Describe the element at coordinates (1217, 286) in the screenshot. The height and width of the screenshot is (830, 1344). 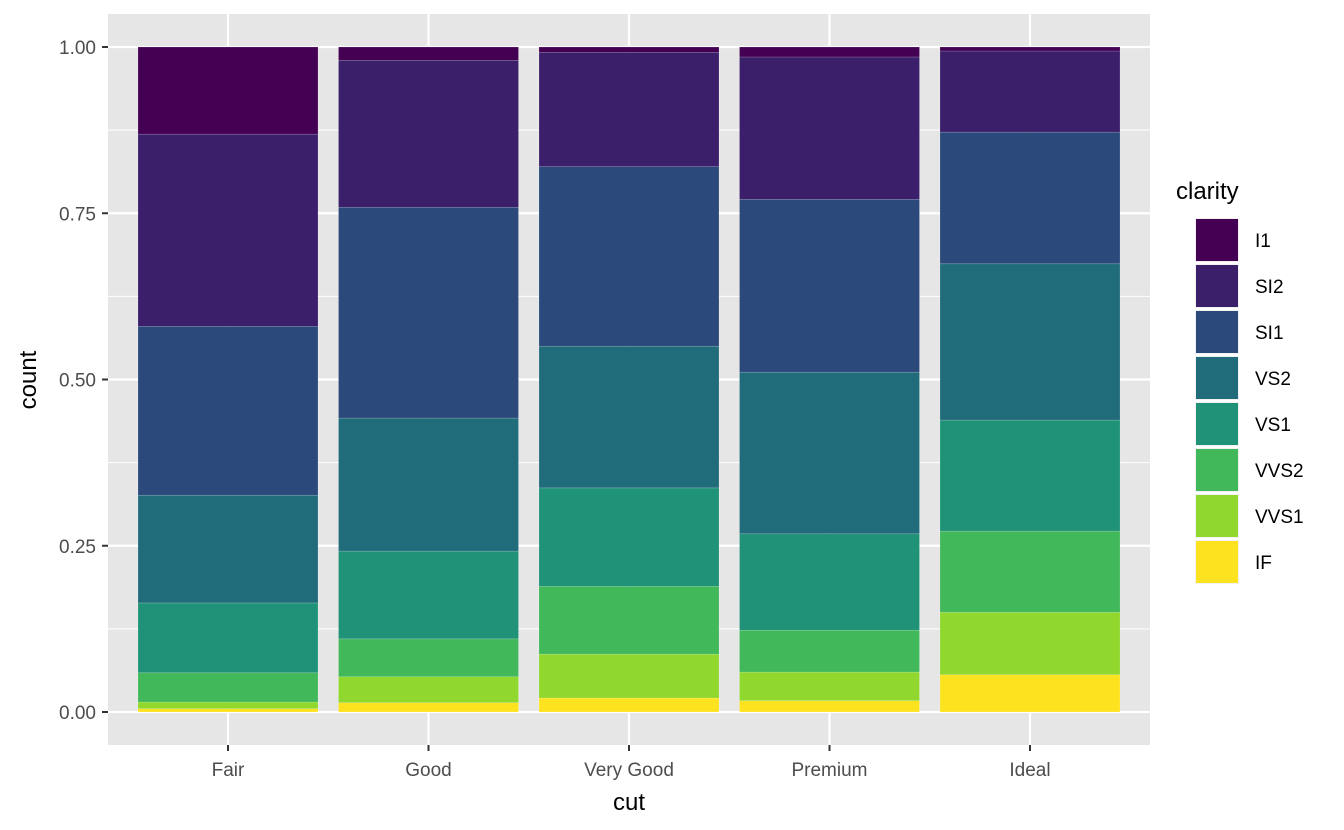
I see `legend-swatch-si2` at that location.